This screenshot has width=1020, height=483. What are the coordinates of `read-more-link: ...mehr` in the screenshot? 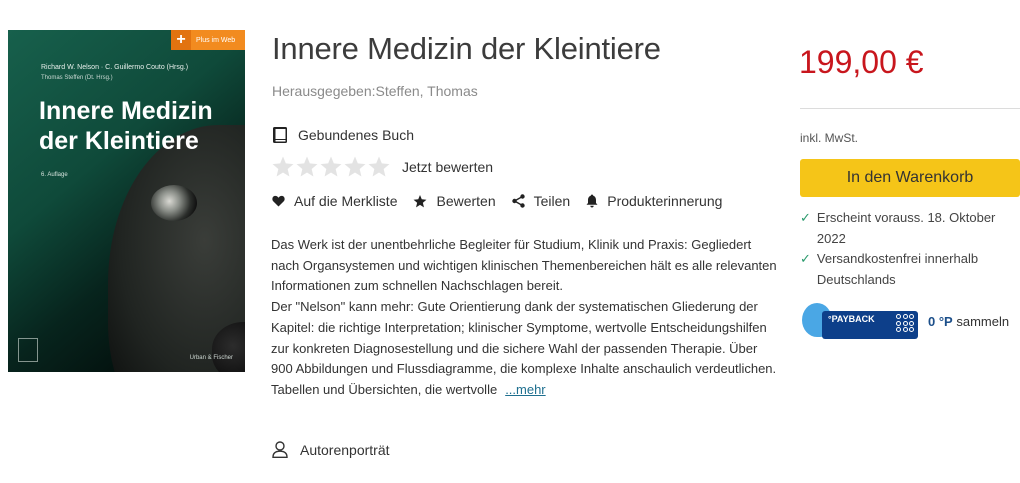 It's located at (525, 389).